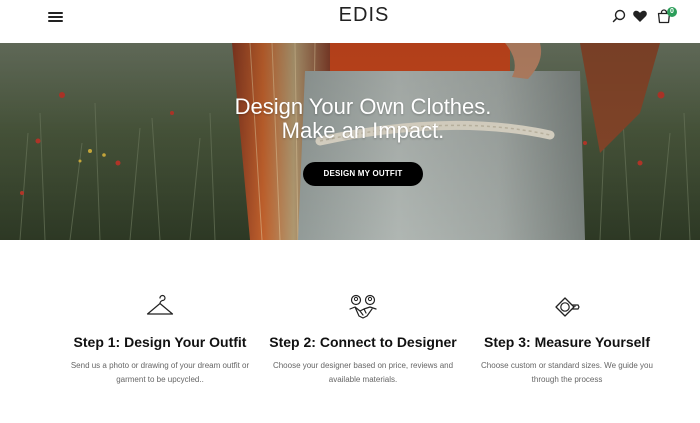 This screenshot has width=700, height=423. Describe the element at coordinates (567, 307) in the screenshot. I see `measuring-tape-icon` at that location.